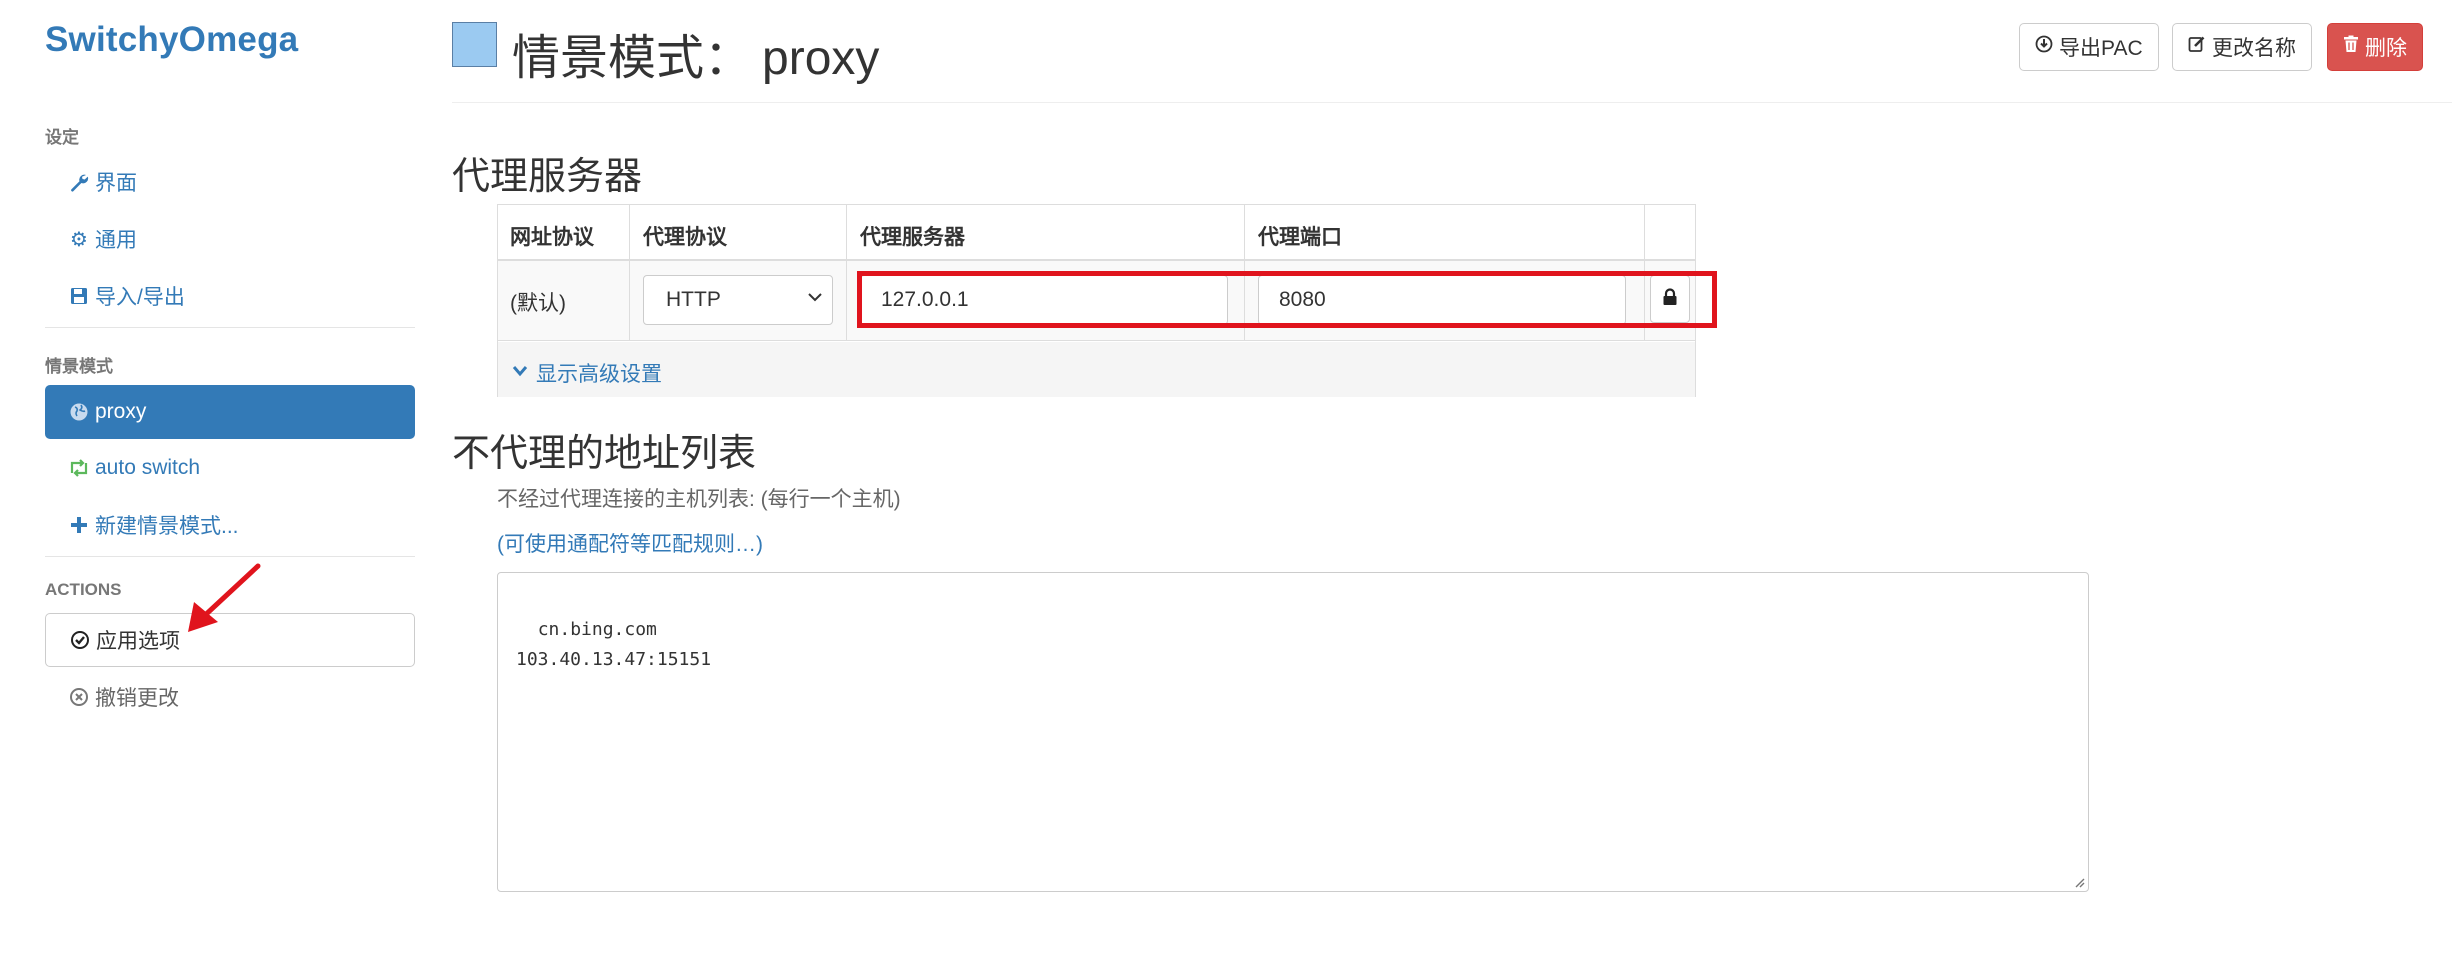 The width and height of the screenshot is (2452, 967). Describe the element at coordinates (79, 525) in the screenshot. I see `plus-icon` at that location.